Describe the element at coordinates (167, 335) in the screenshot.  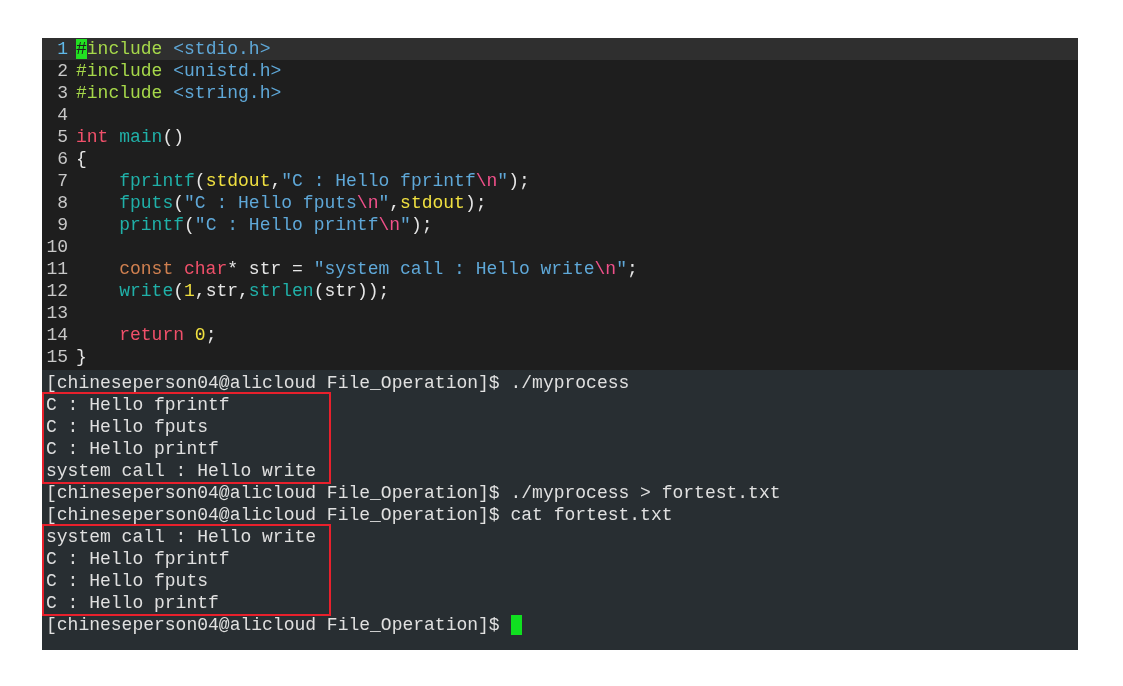
I see `code-line: return 0;` at that location.